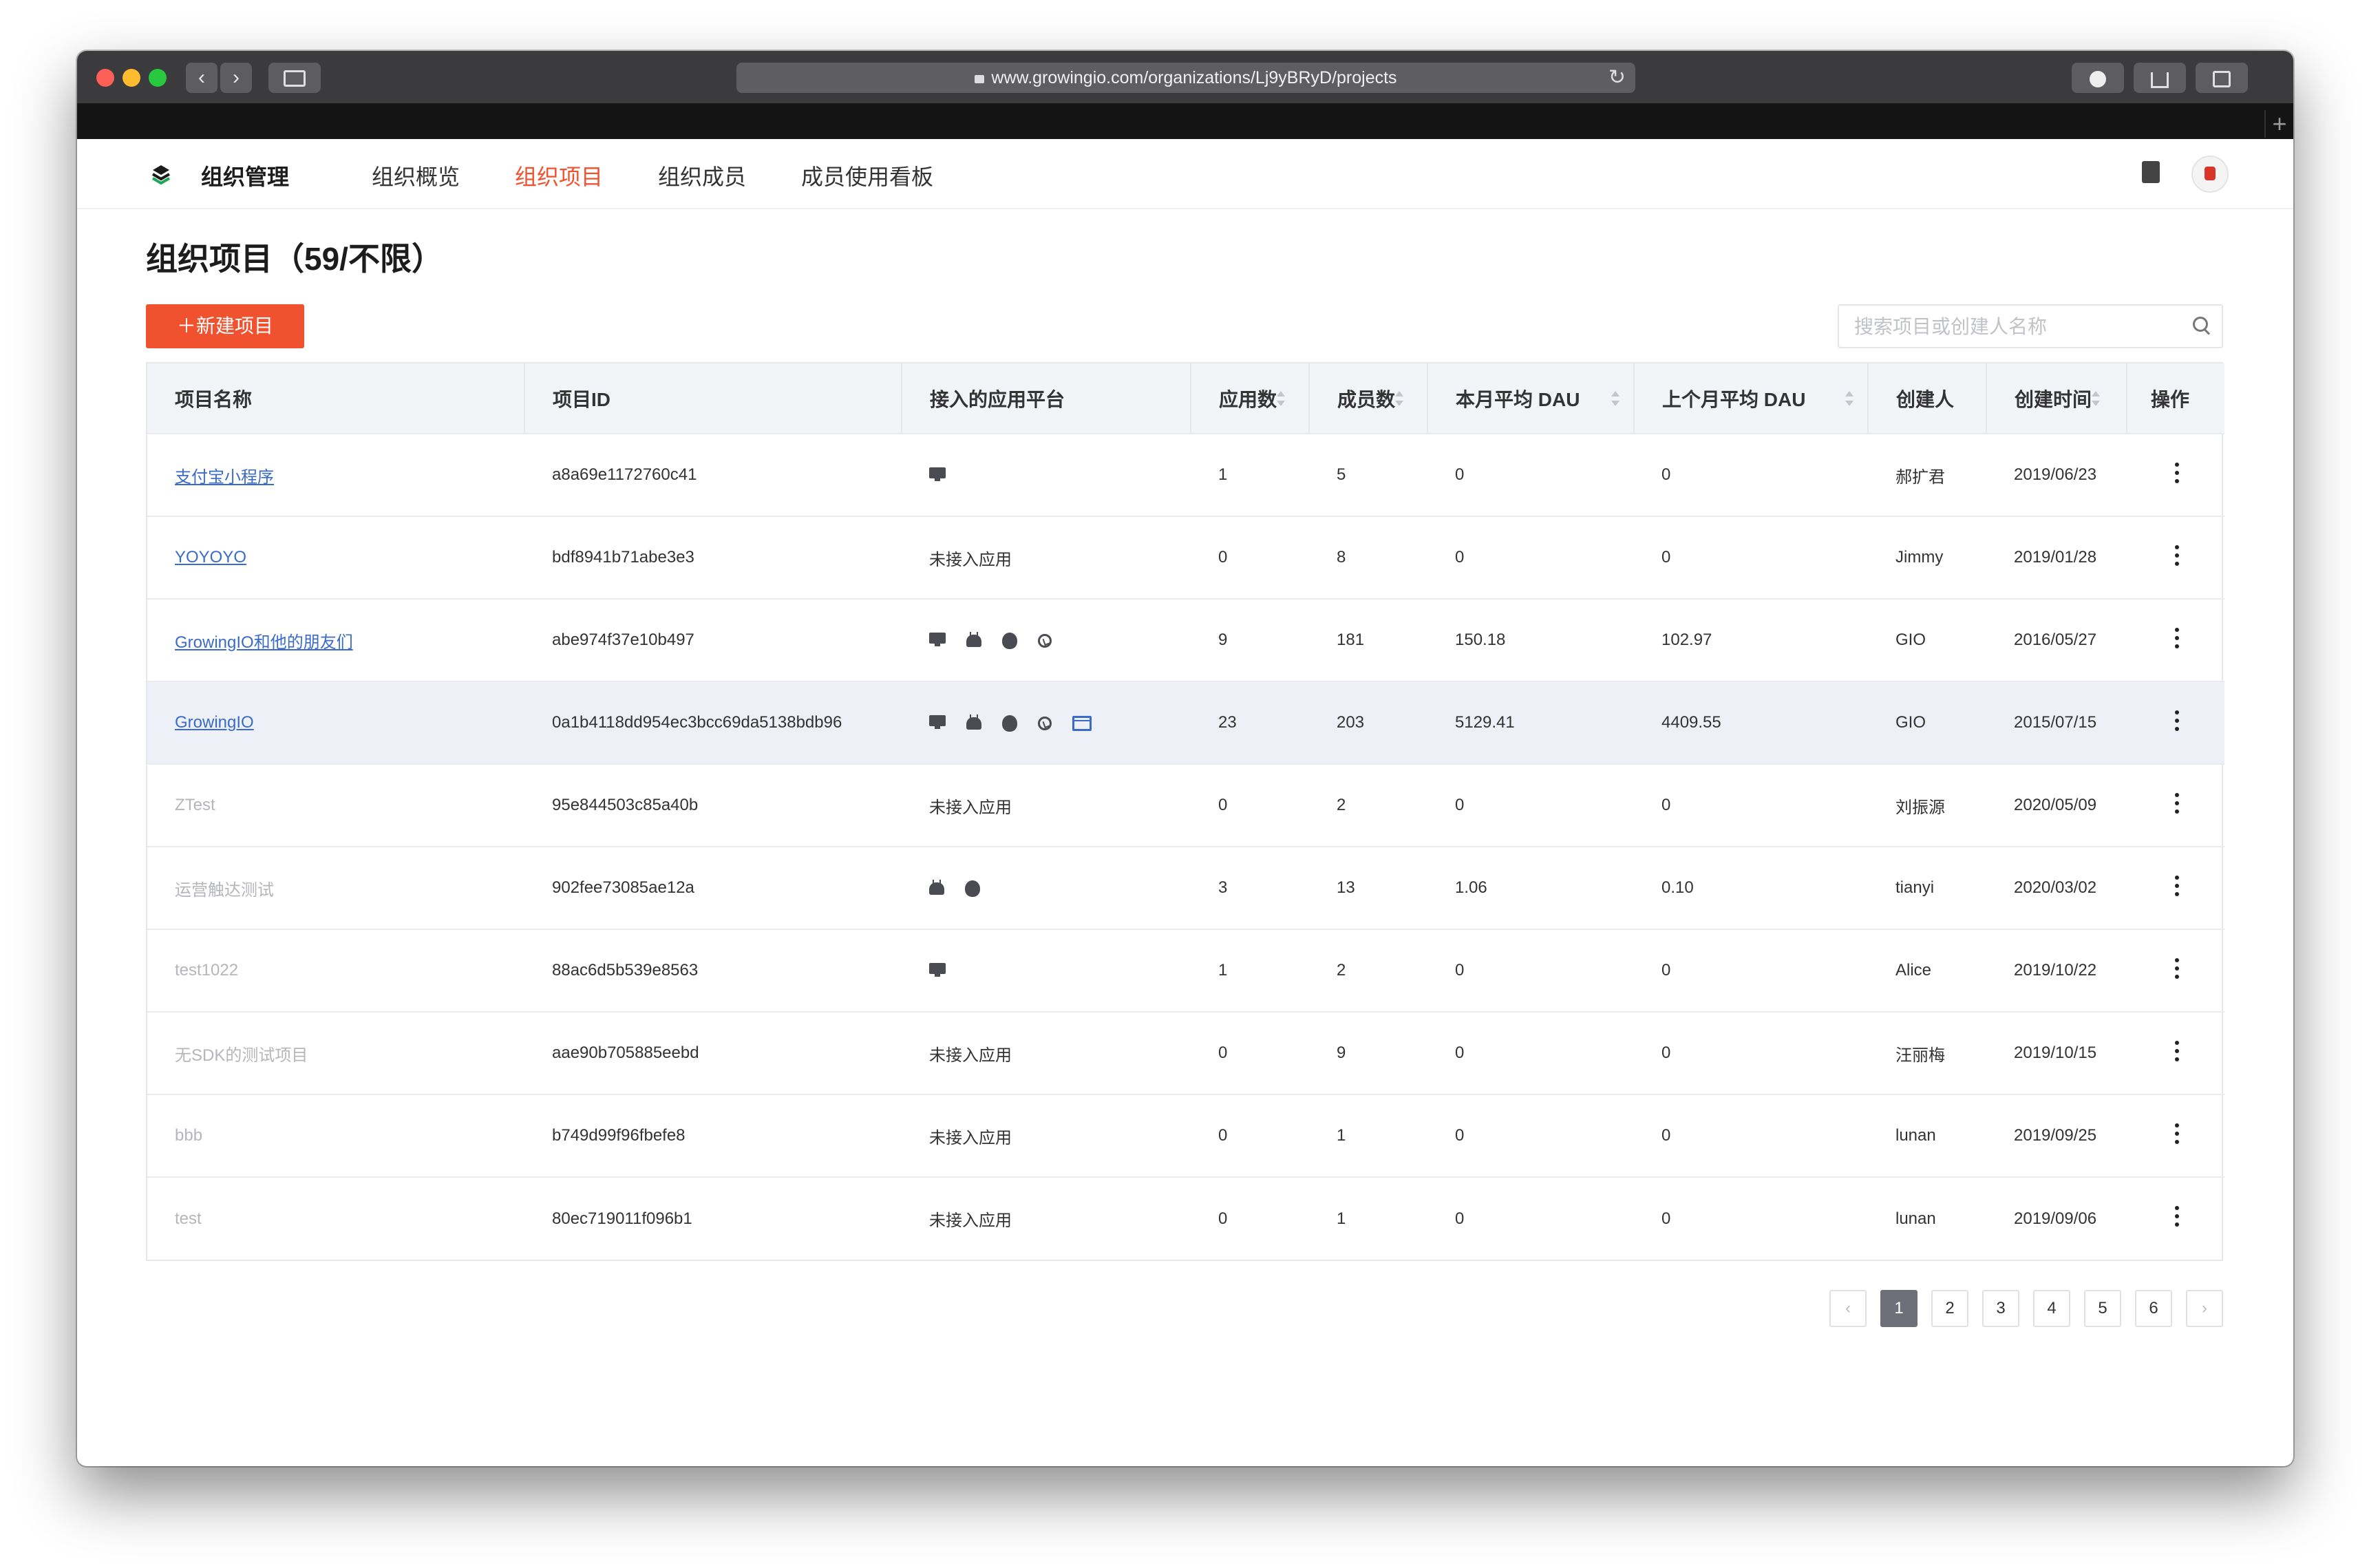 This screenshot has width=2369, height=1568. What do you see at coordinates (295, 78) in the screenshot?
I see `sidebar-toggle-button` at bounding box center [295, 78].